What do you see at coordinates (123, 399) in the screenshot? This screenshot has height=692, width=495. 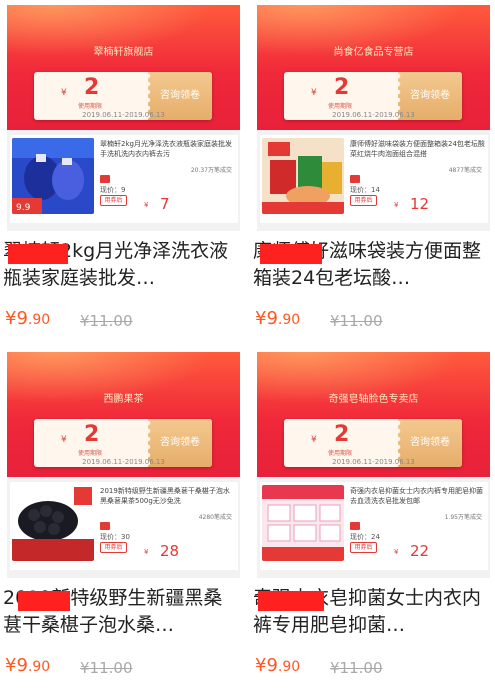 I see `shop-name: 西鹏果茶` at bounding box center [123, 399].